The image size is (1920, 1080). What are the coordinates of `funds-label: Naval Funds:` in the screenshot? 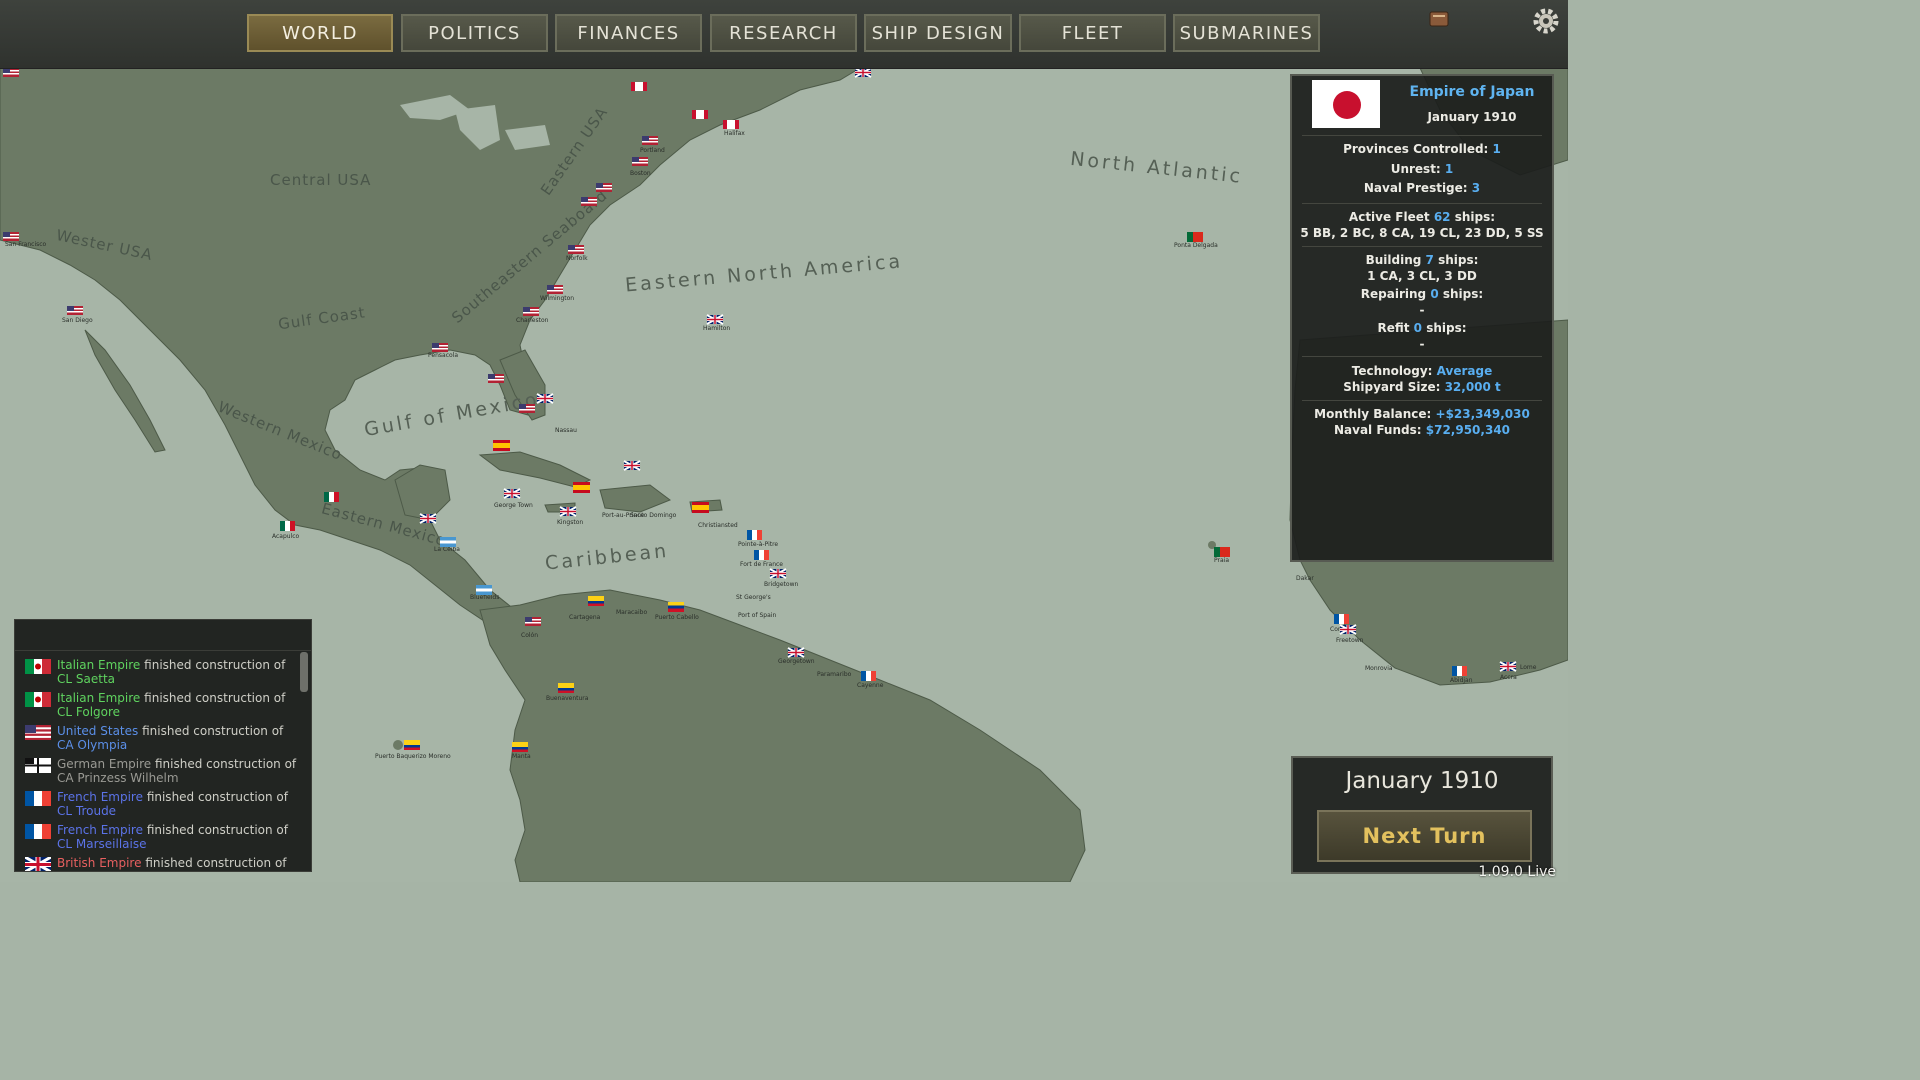 It's located at (1377, 430).